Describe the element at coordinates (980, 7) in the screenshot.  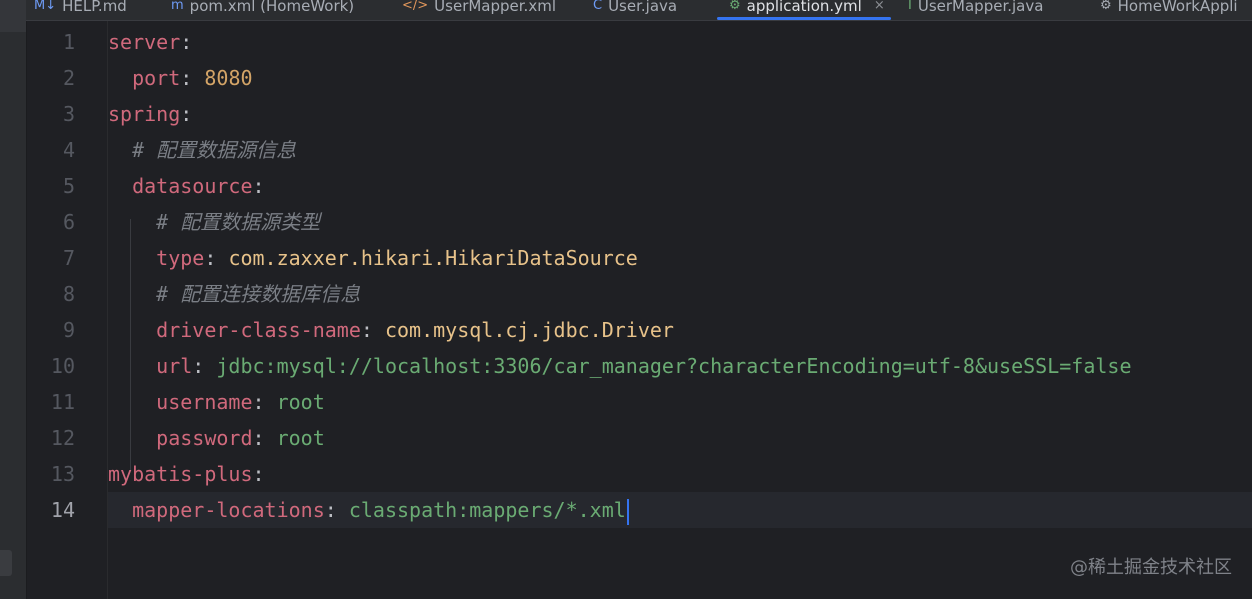
I see `tab-label: UserMapper.java` at that location.